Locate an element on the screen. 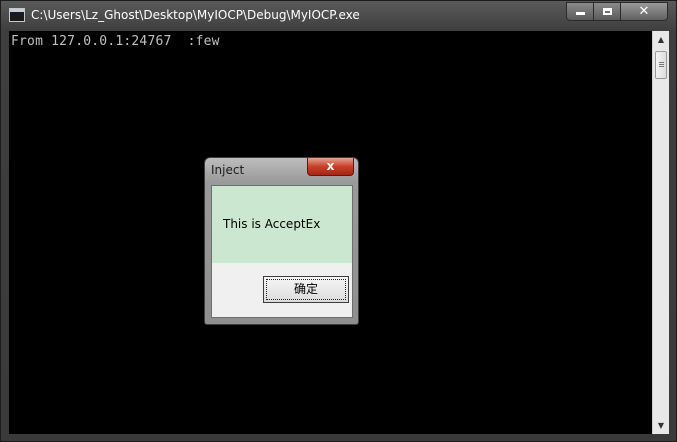 The image size is (677, 442). console-app-icon is located at coordinates (17, 15).